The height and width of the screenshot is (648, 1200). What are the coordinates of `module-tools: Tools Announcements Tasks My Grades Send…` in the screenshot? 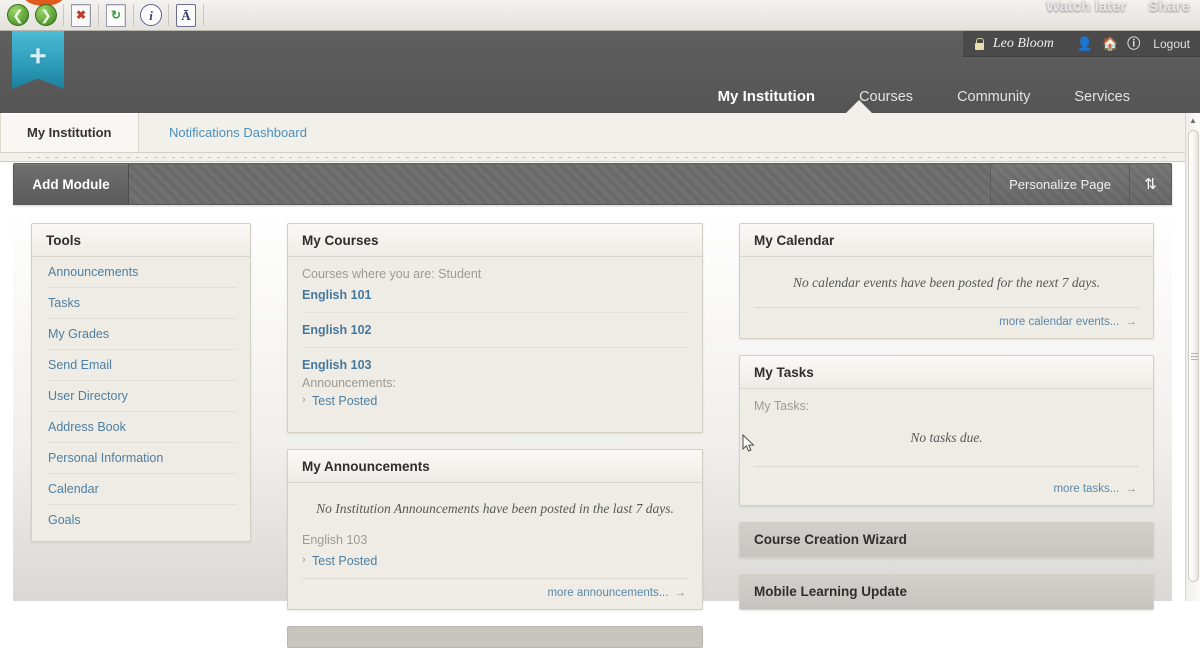 It's located at (141, 382).